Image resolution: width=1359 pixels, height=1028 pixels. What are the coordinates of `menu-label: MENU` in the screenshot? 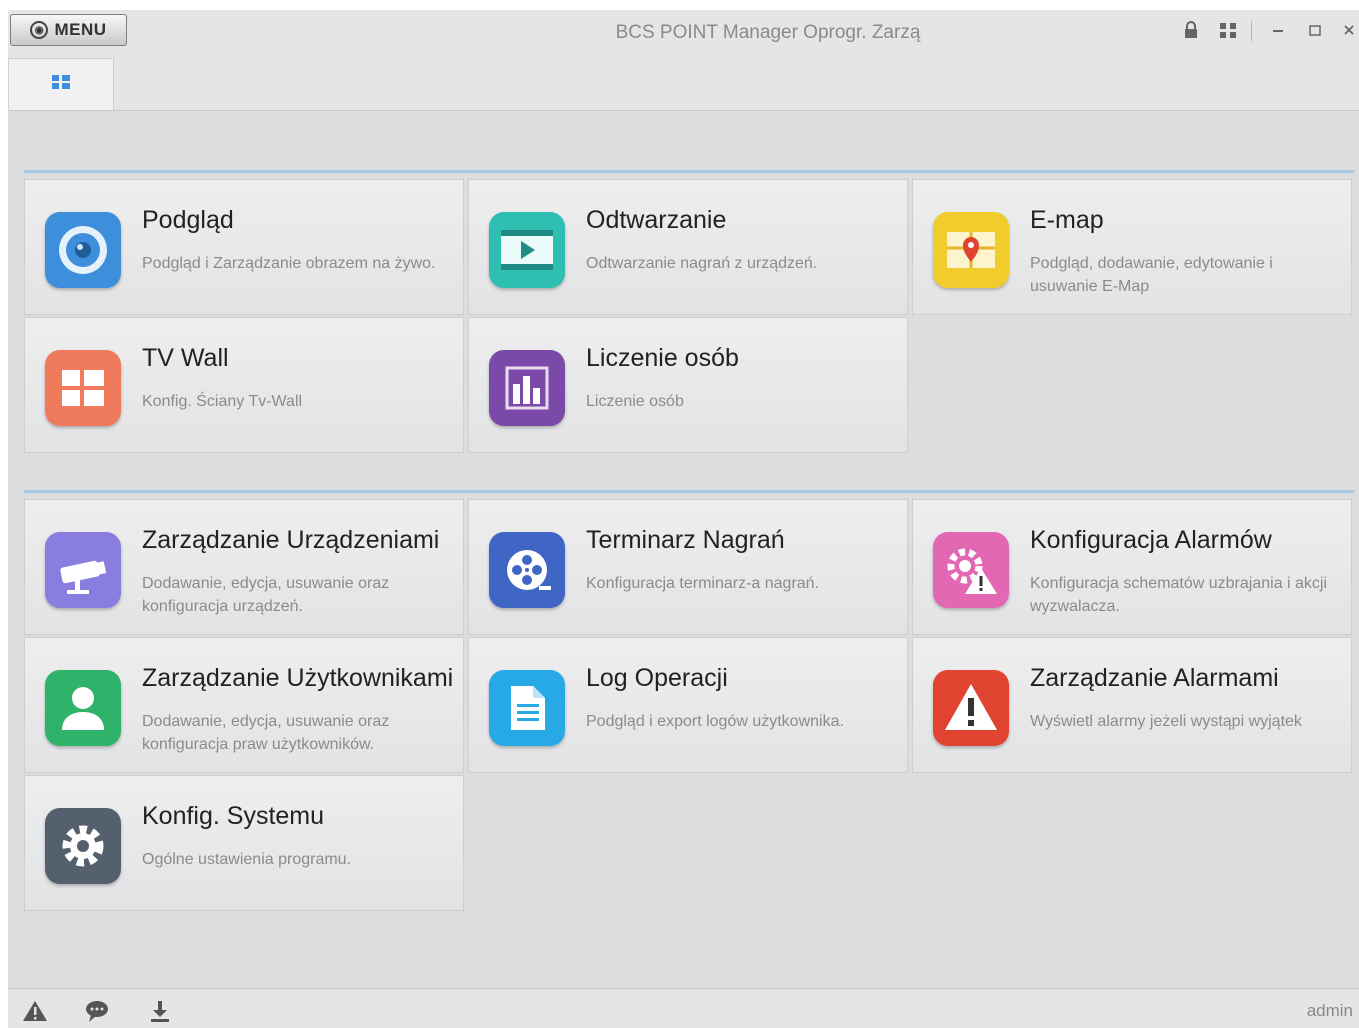 It's located at (80, 29).